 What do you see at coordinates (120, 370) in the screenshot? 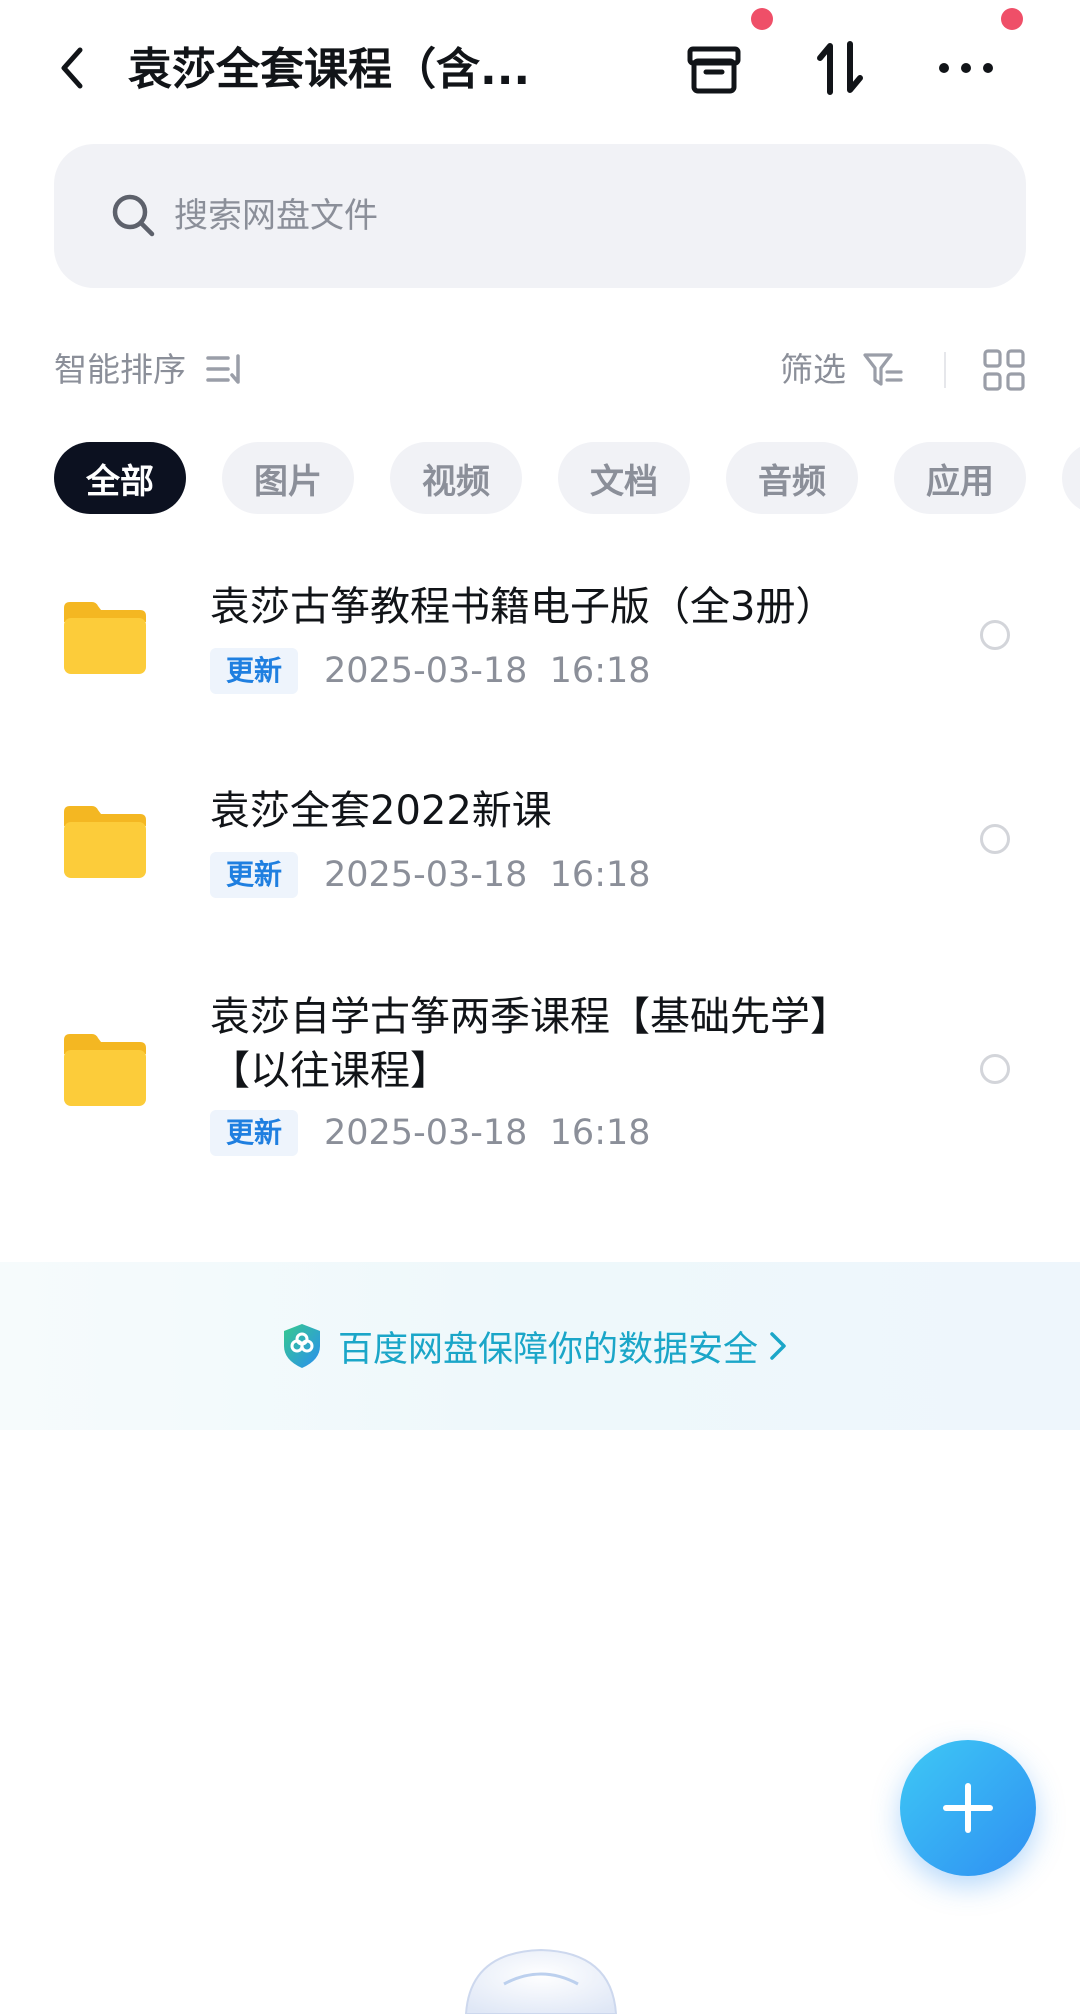
I see `sort-button: 智能排序` at bounding box center [120, 370].